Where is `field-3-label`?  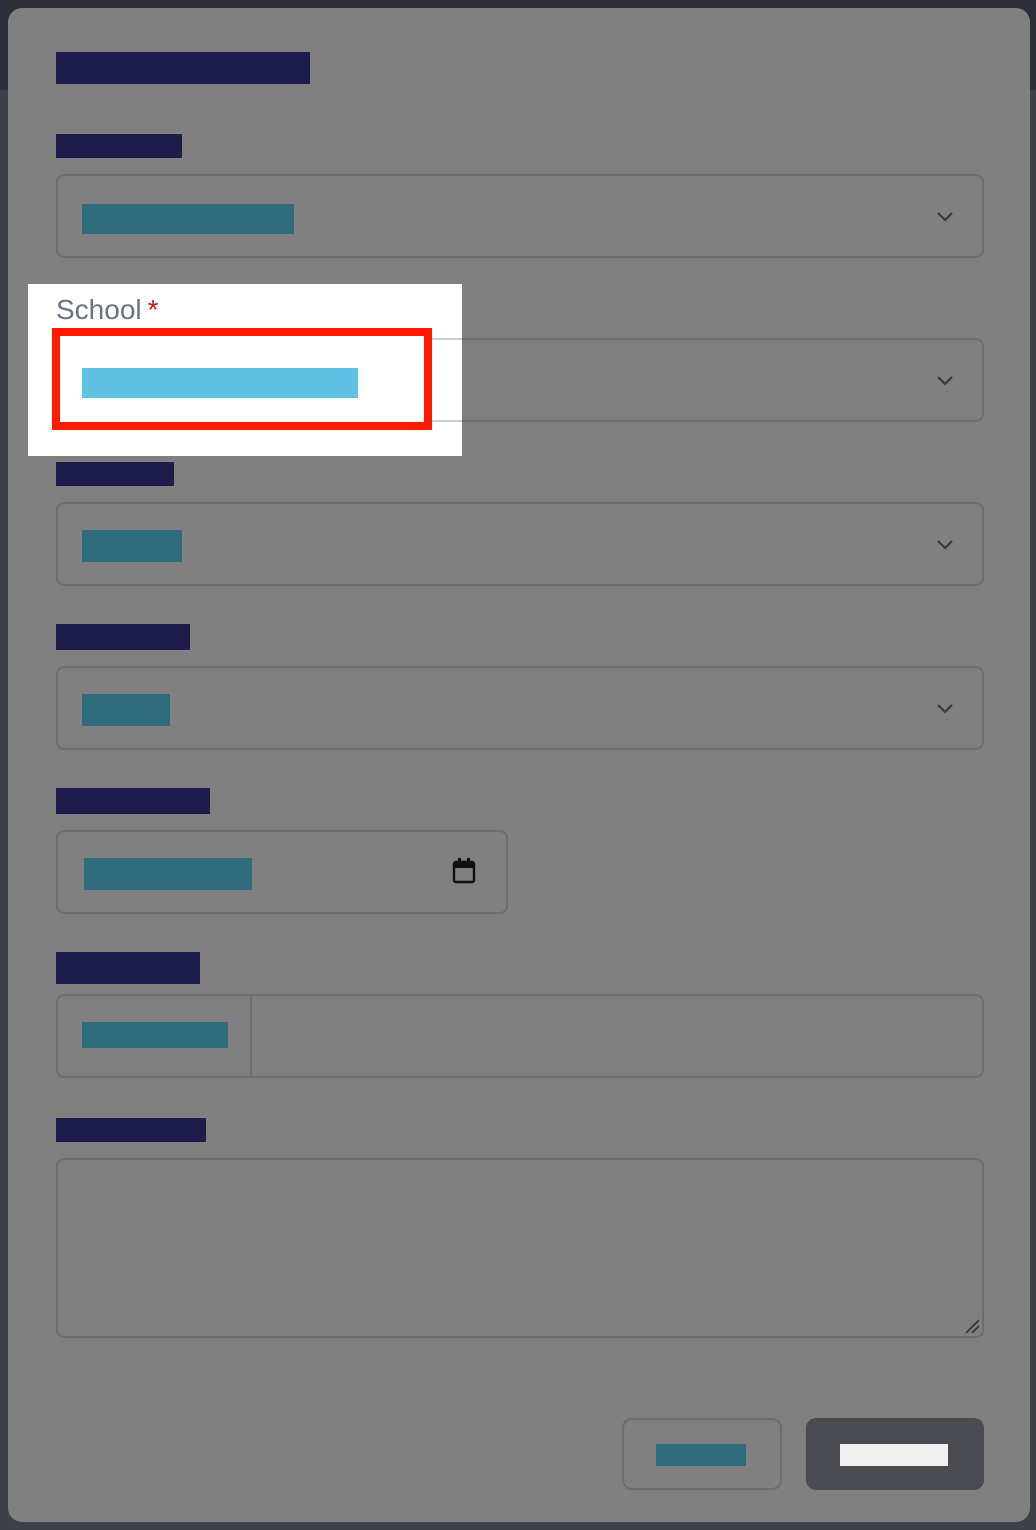 field-3-label is located at coordinates (115, 474).